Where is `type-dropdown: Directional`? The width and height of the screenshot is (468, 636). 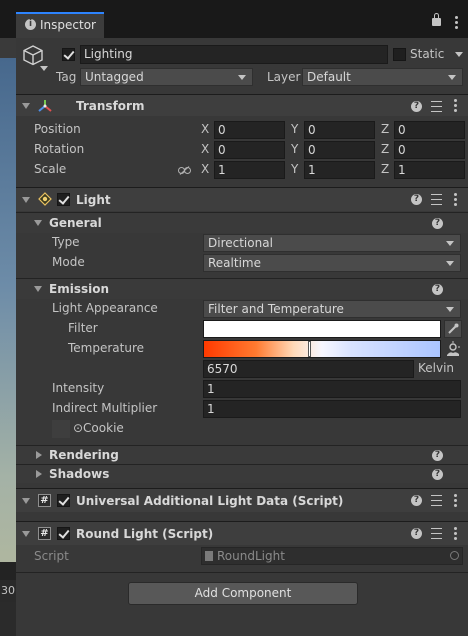 type-dropdown: Directional is located at coordinates (332, 243).